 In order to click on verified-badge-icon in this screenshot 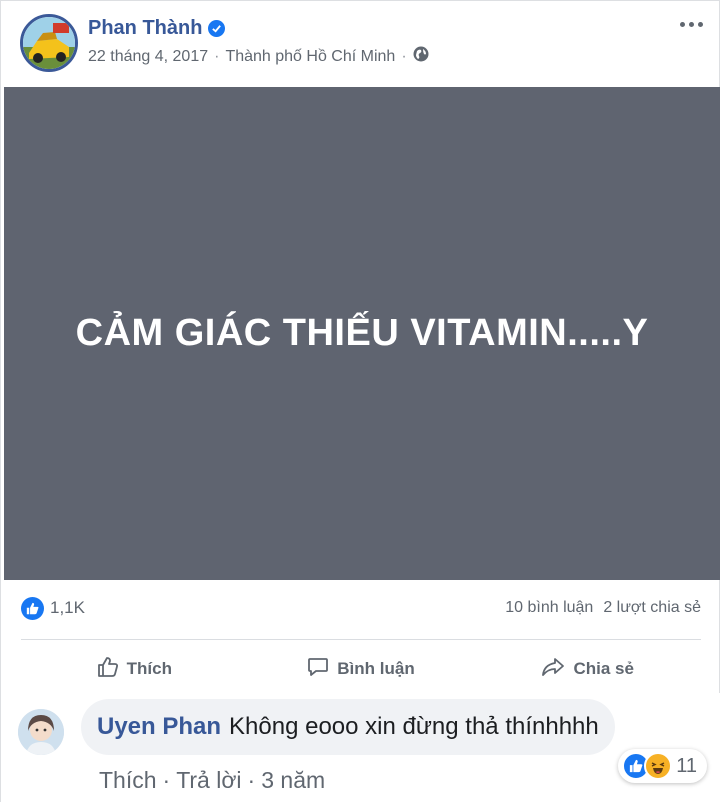, I will do `click(217, 28)`.